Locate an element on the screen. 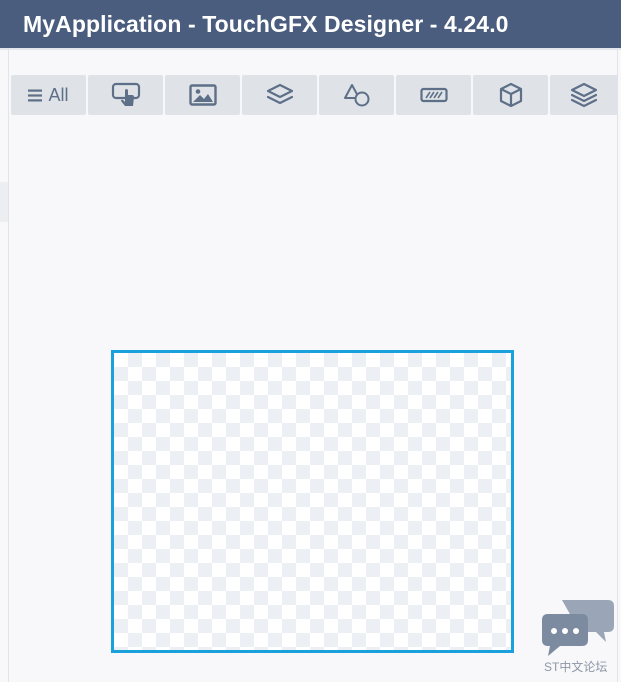 Image resolution: width=621 pixels, height=682 pixels. tab-images is located at coordinates (202, 95).